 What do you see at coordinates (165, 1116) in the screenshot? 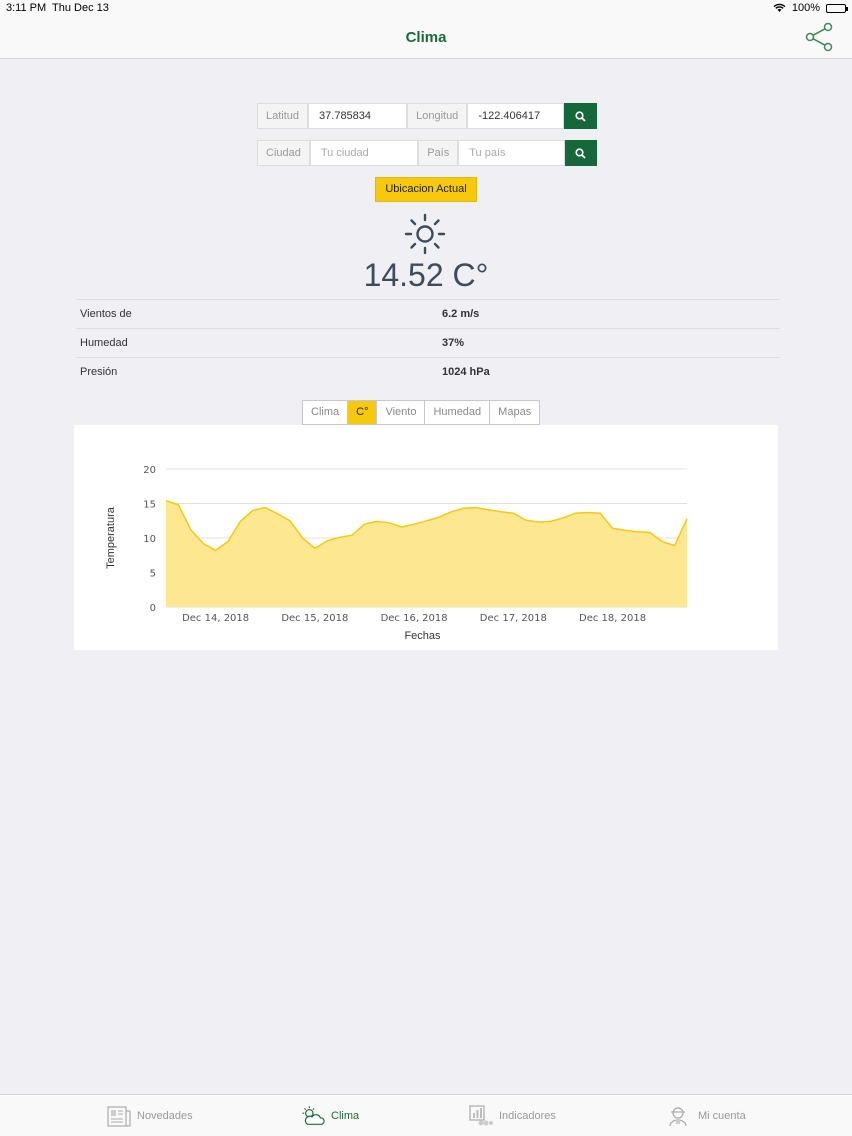
I see `tabbar-label-novedades: Novedades` at bounding box center [165, 1116].